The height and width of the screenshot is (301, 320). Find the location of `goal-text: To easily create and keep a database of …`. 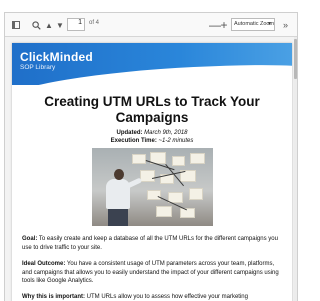

goal-text: To easily create and keep a database of … is located at coordinates (150, 243).